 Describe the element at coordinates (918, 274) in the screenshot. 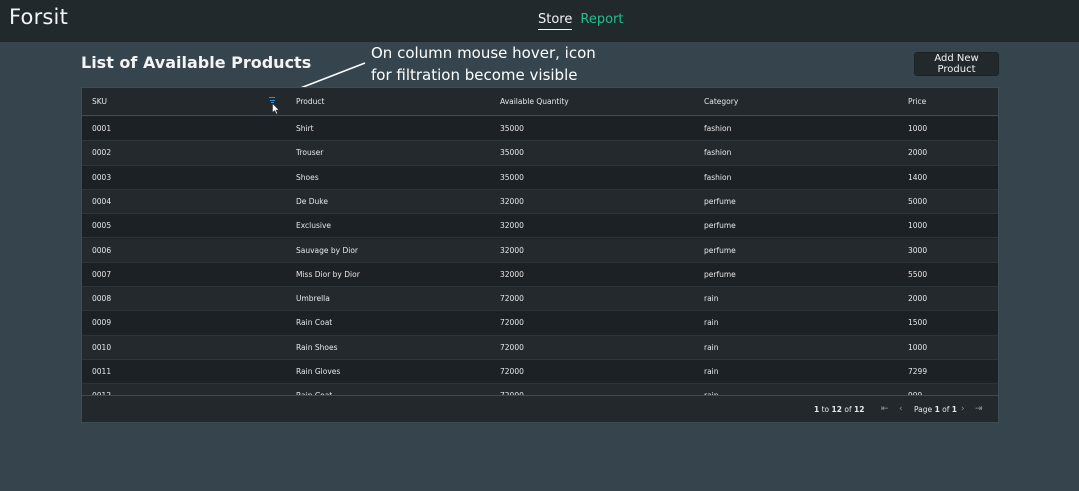

I see `cell-price: 5500` at that location.